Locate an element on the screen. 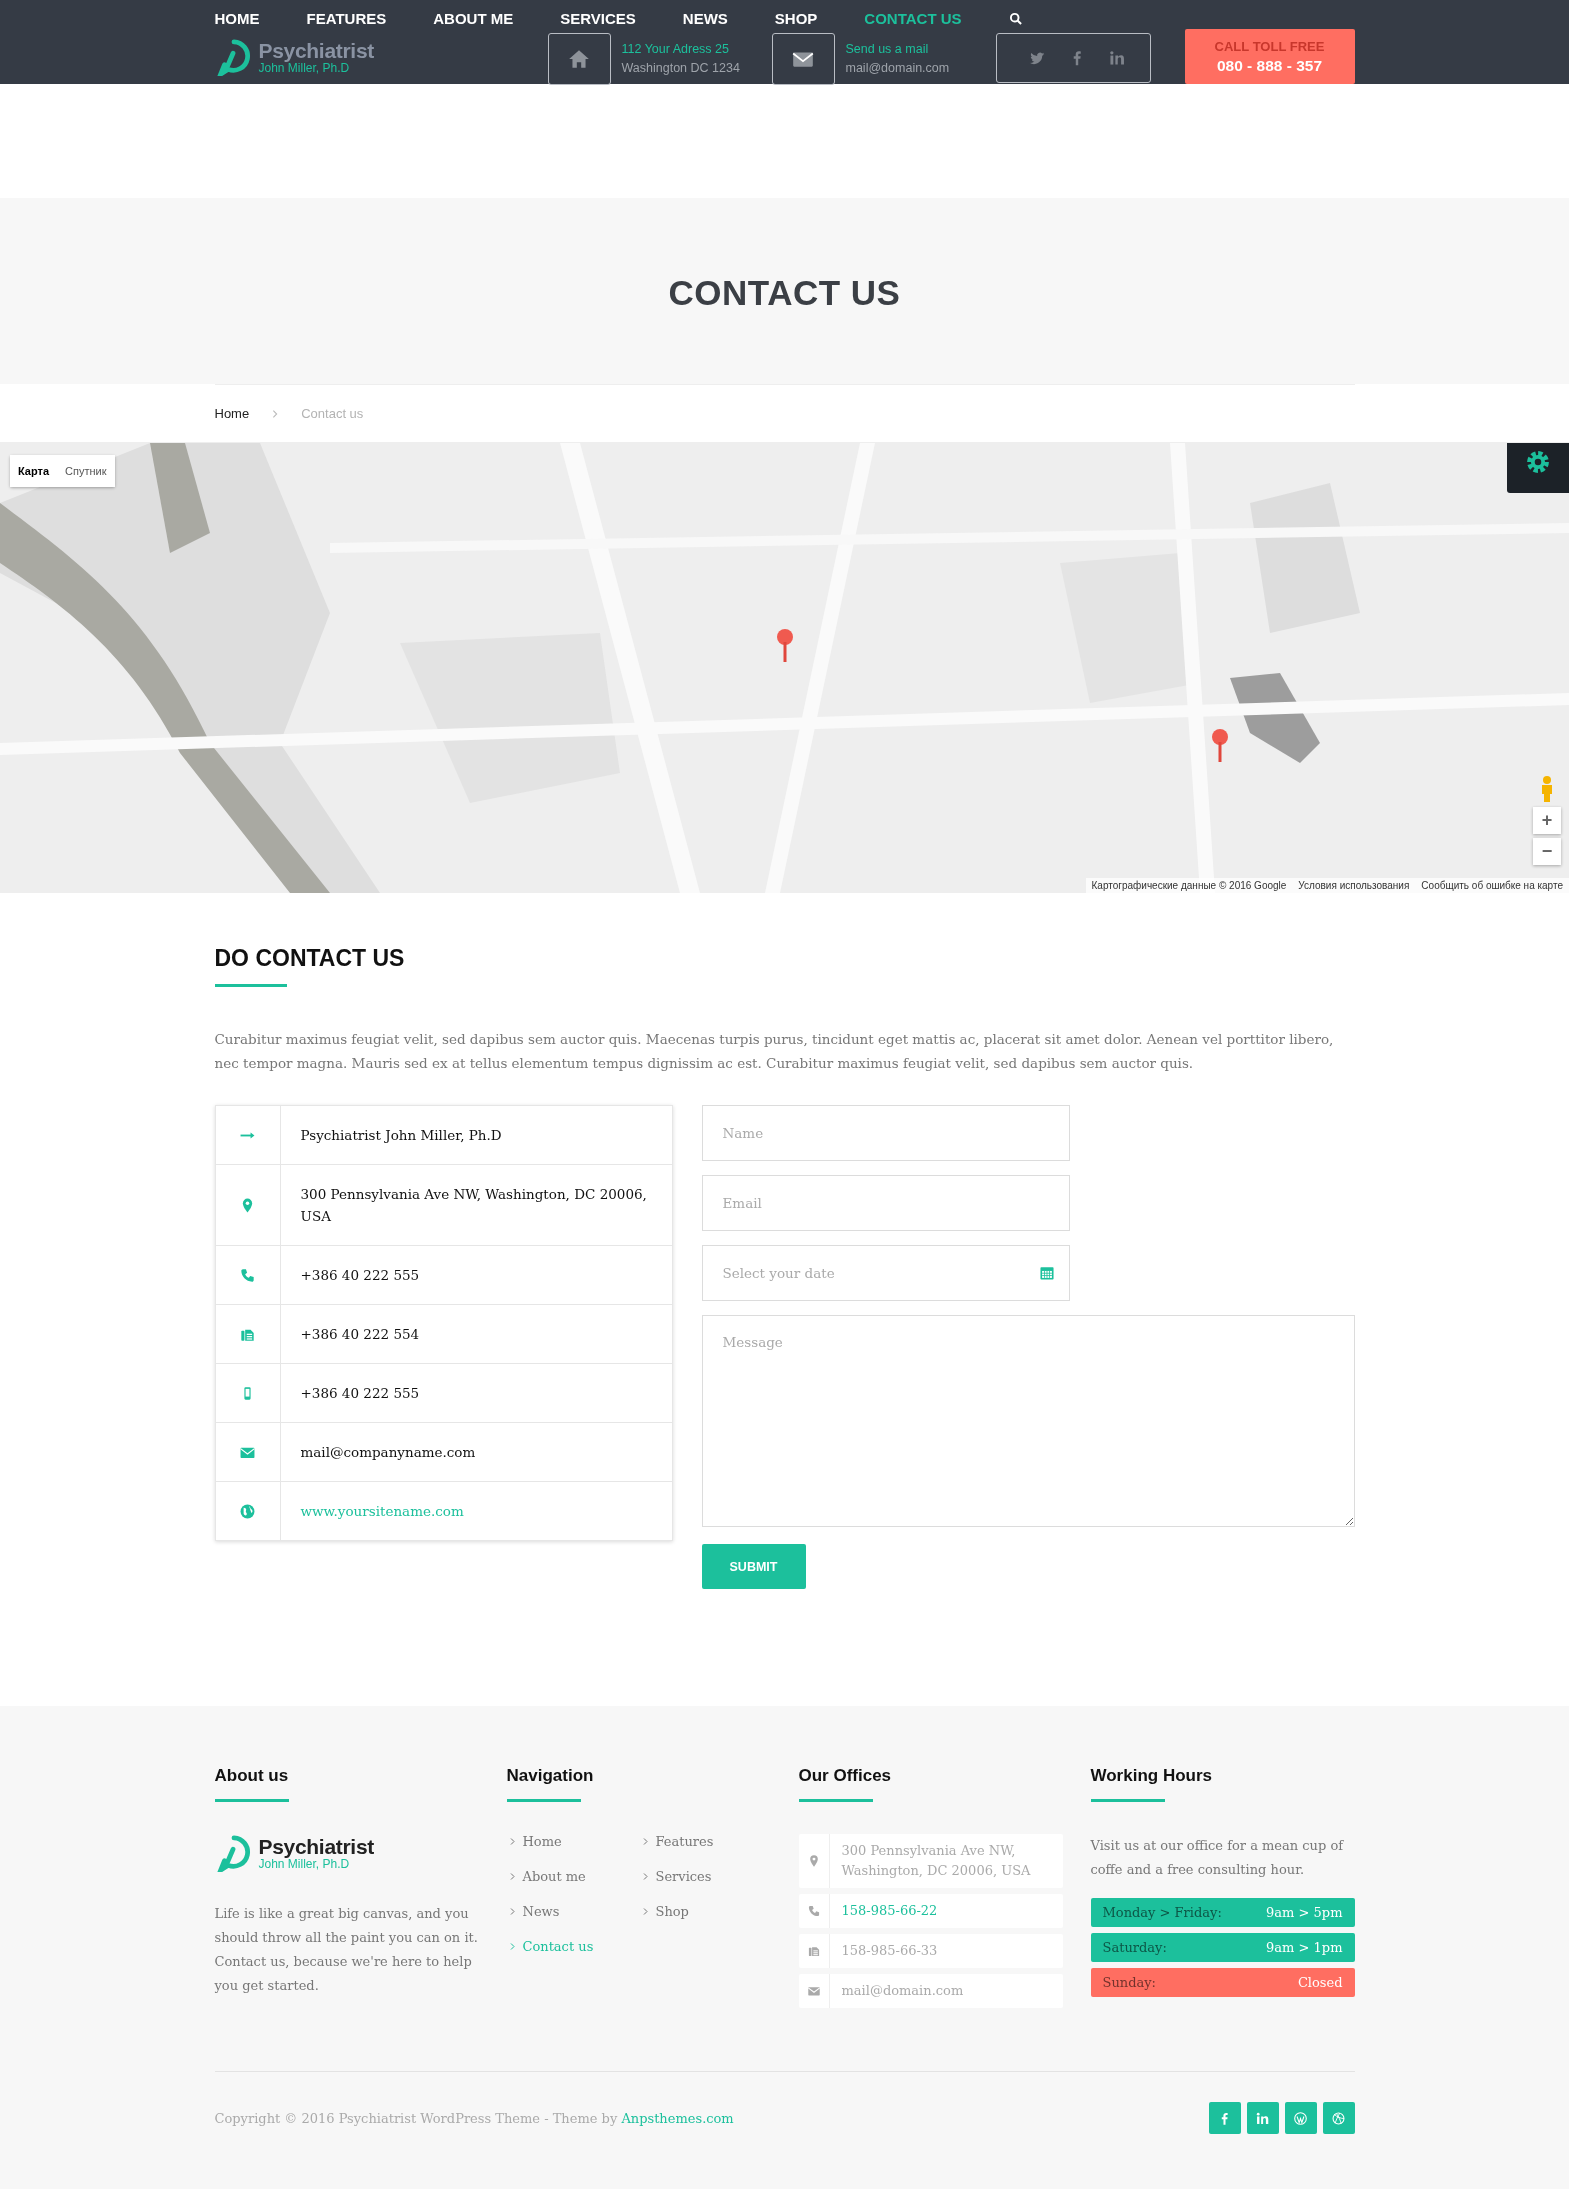 The image size is (1569, 2203). info-text: Washington DC 1234 is located at coordinates (680, 68).